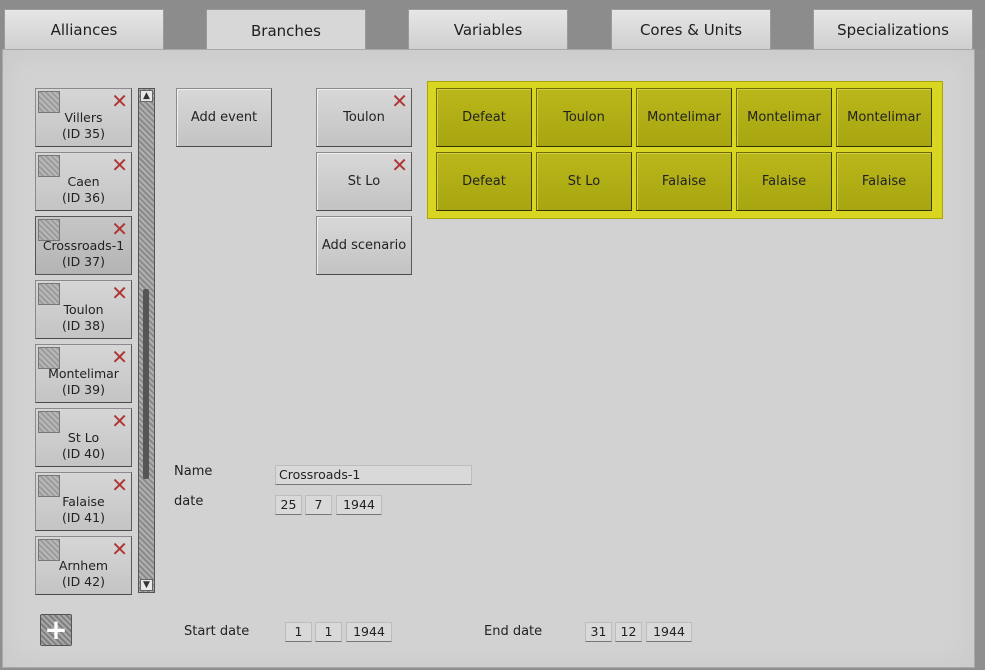 This screenshot has height=670, width=985. I want to click on event-name: Caen, so click(83, 181).